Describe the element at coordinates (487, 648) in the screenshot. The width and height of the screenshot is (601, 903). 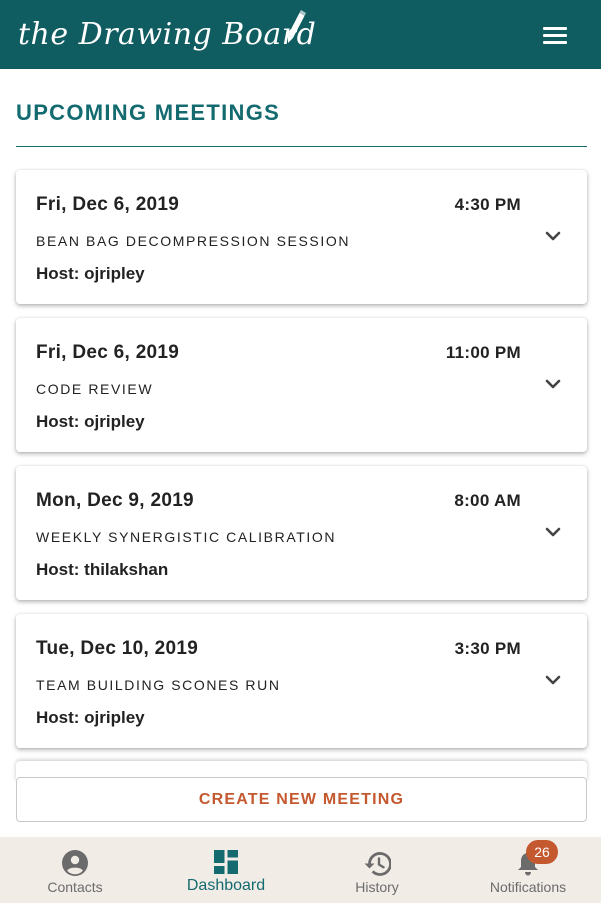
I see `meeting-time: 3:30 PM` at that location.